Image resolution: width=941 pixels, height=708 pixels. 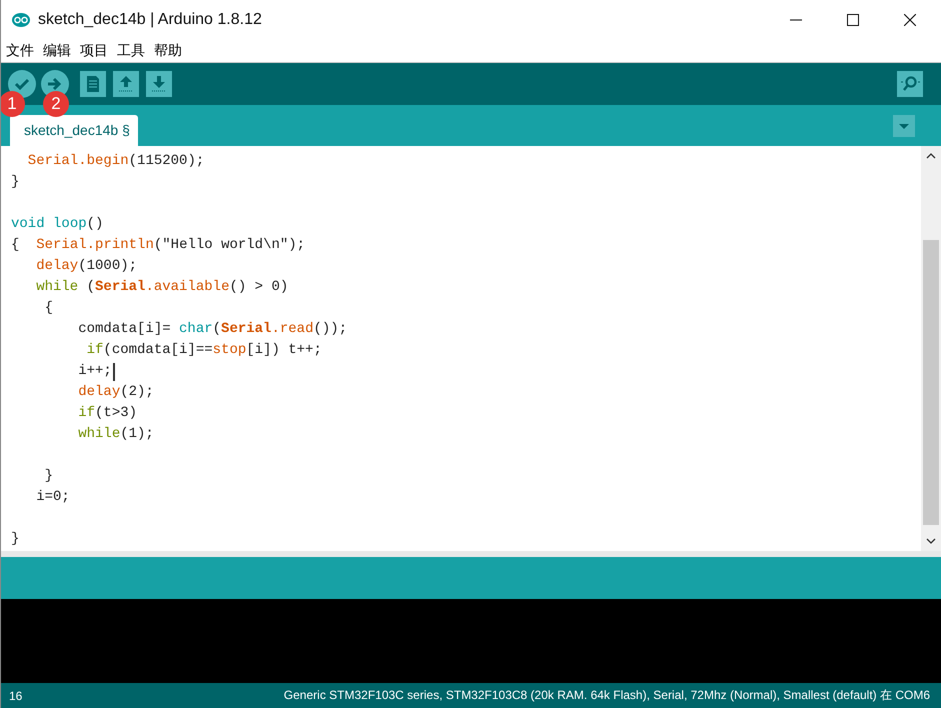 I want to click on code-line: delay(2);, so click(x=115, y=392).